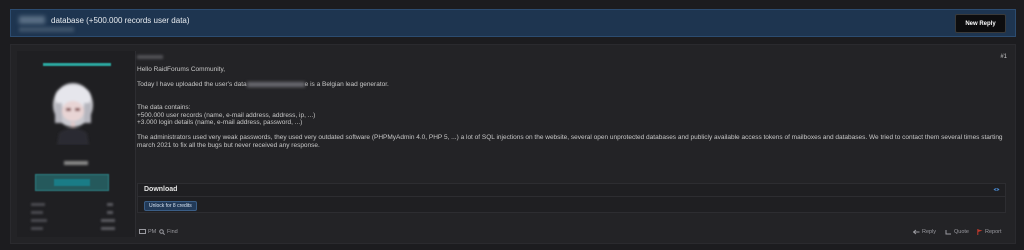 This screenshot has width=1024, height=250. Describe the element at coordinates (980, 232) in the screenshot. I see `flag-icon` at that location.